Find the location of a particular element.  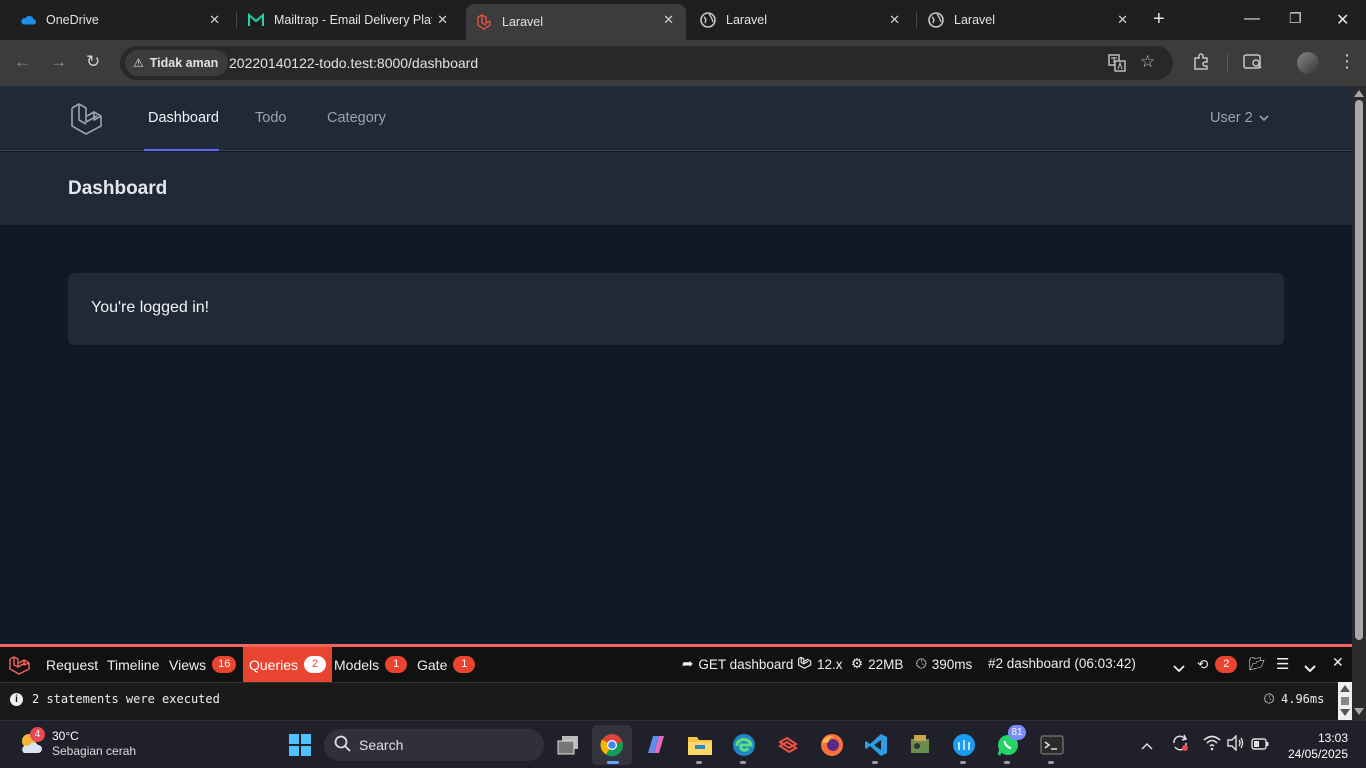

edge-icon is located at coordinates (744, 745).